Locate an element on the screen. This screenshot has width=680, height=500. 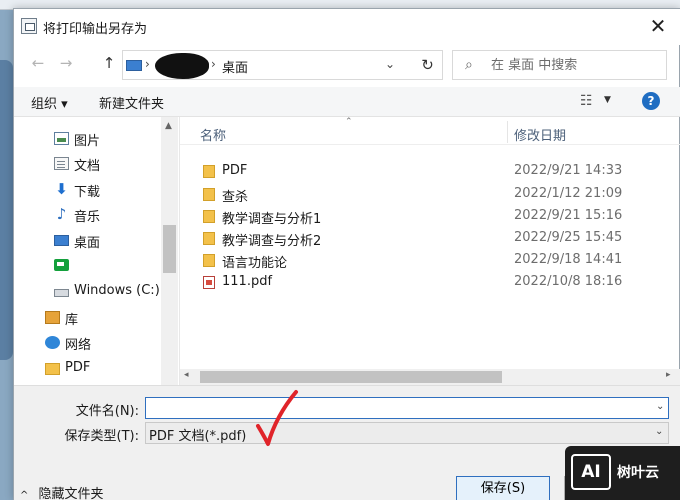
downloads-icon: ⬇ is located at coordinates (61, 189).